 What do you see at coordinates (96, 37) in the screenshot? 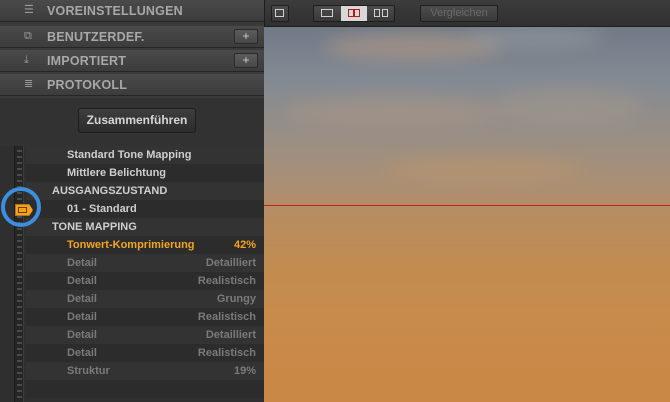
I see `section-label: BENUTZERDEF.` at bounding box center [96, 37].